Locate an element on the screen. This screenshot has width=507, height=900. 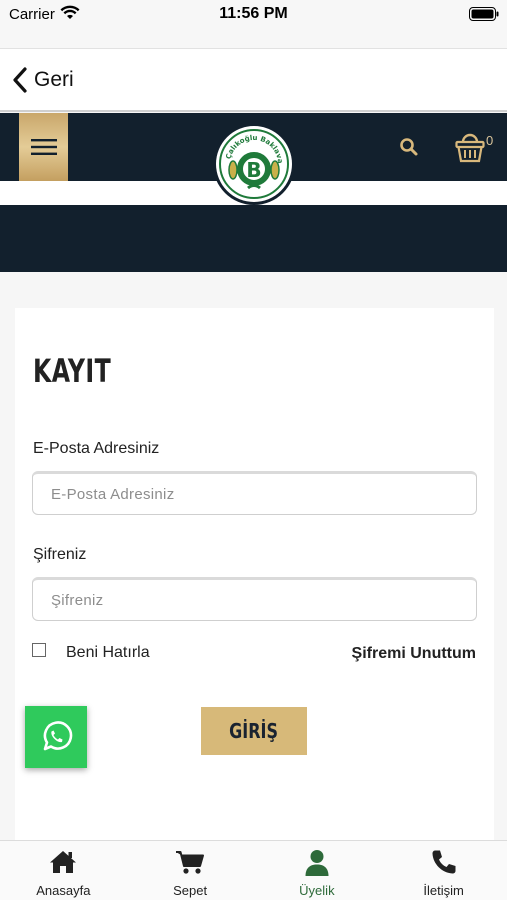
chevron-left-icon is located at coordinates (20, 80).